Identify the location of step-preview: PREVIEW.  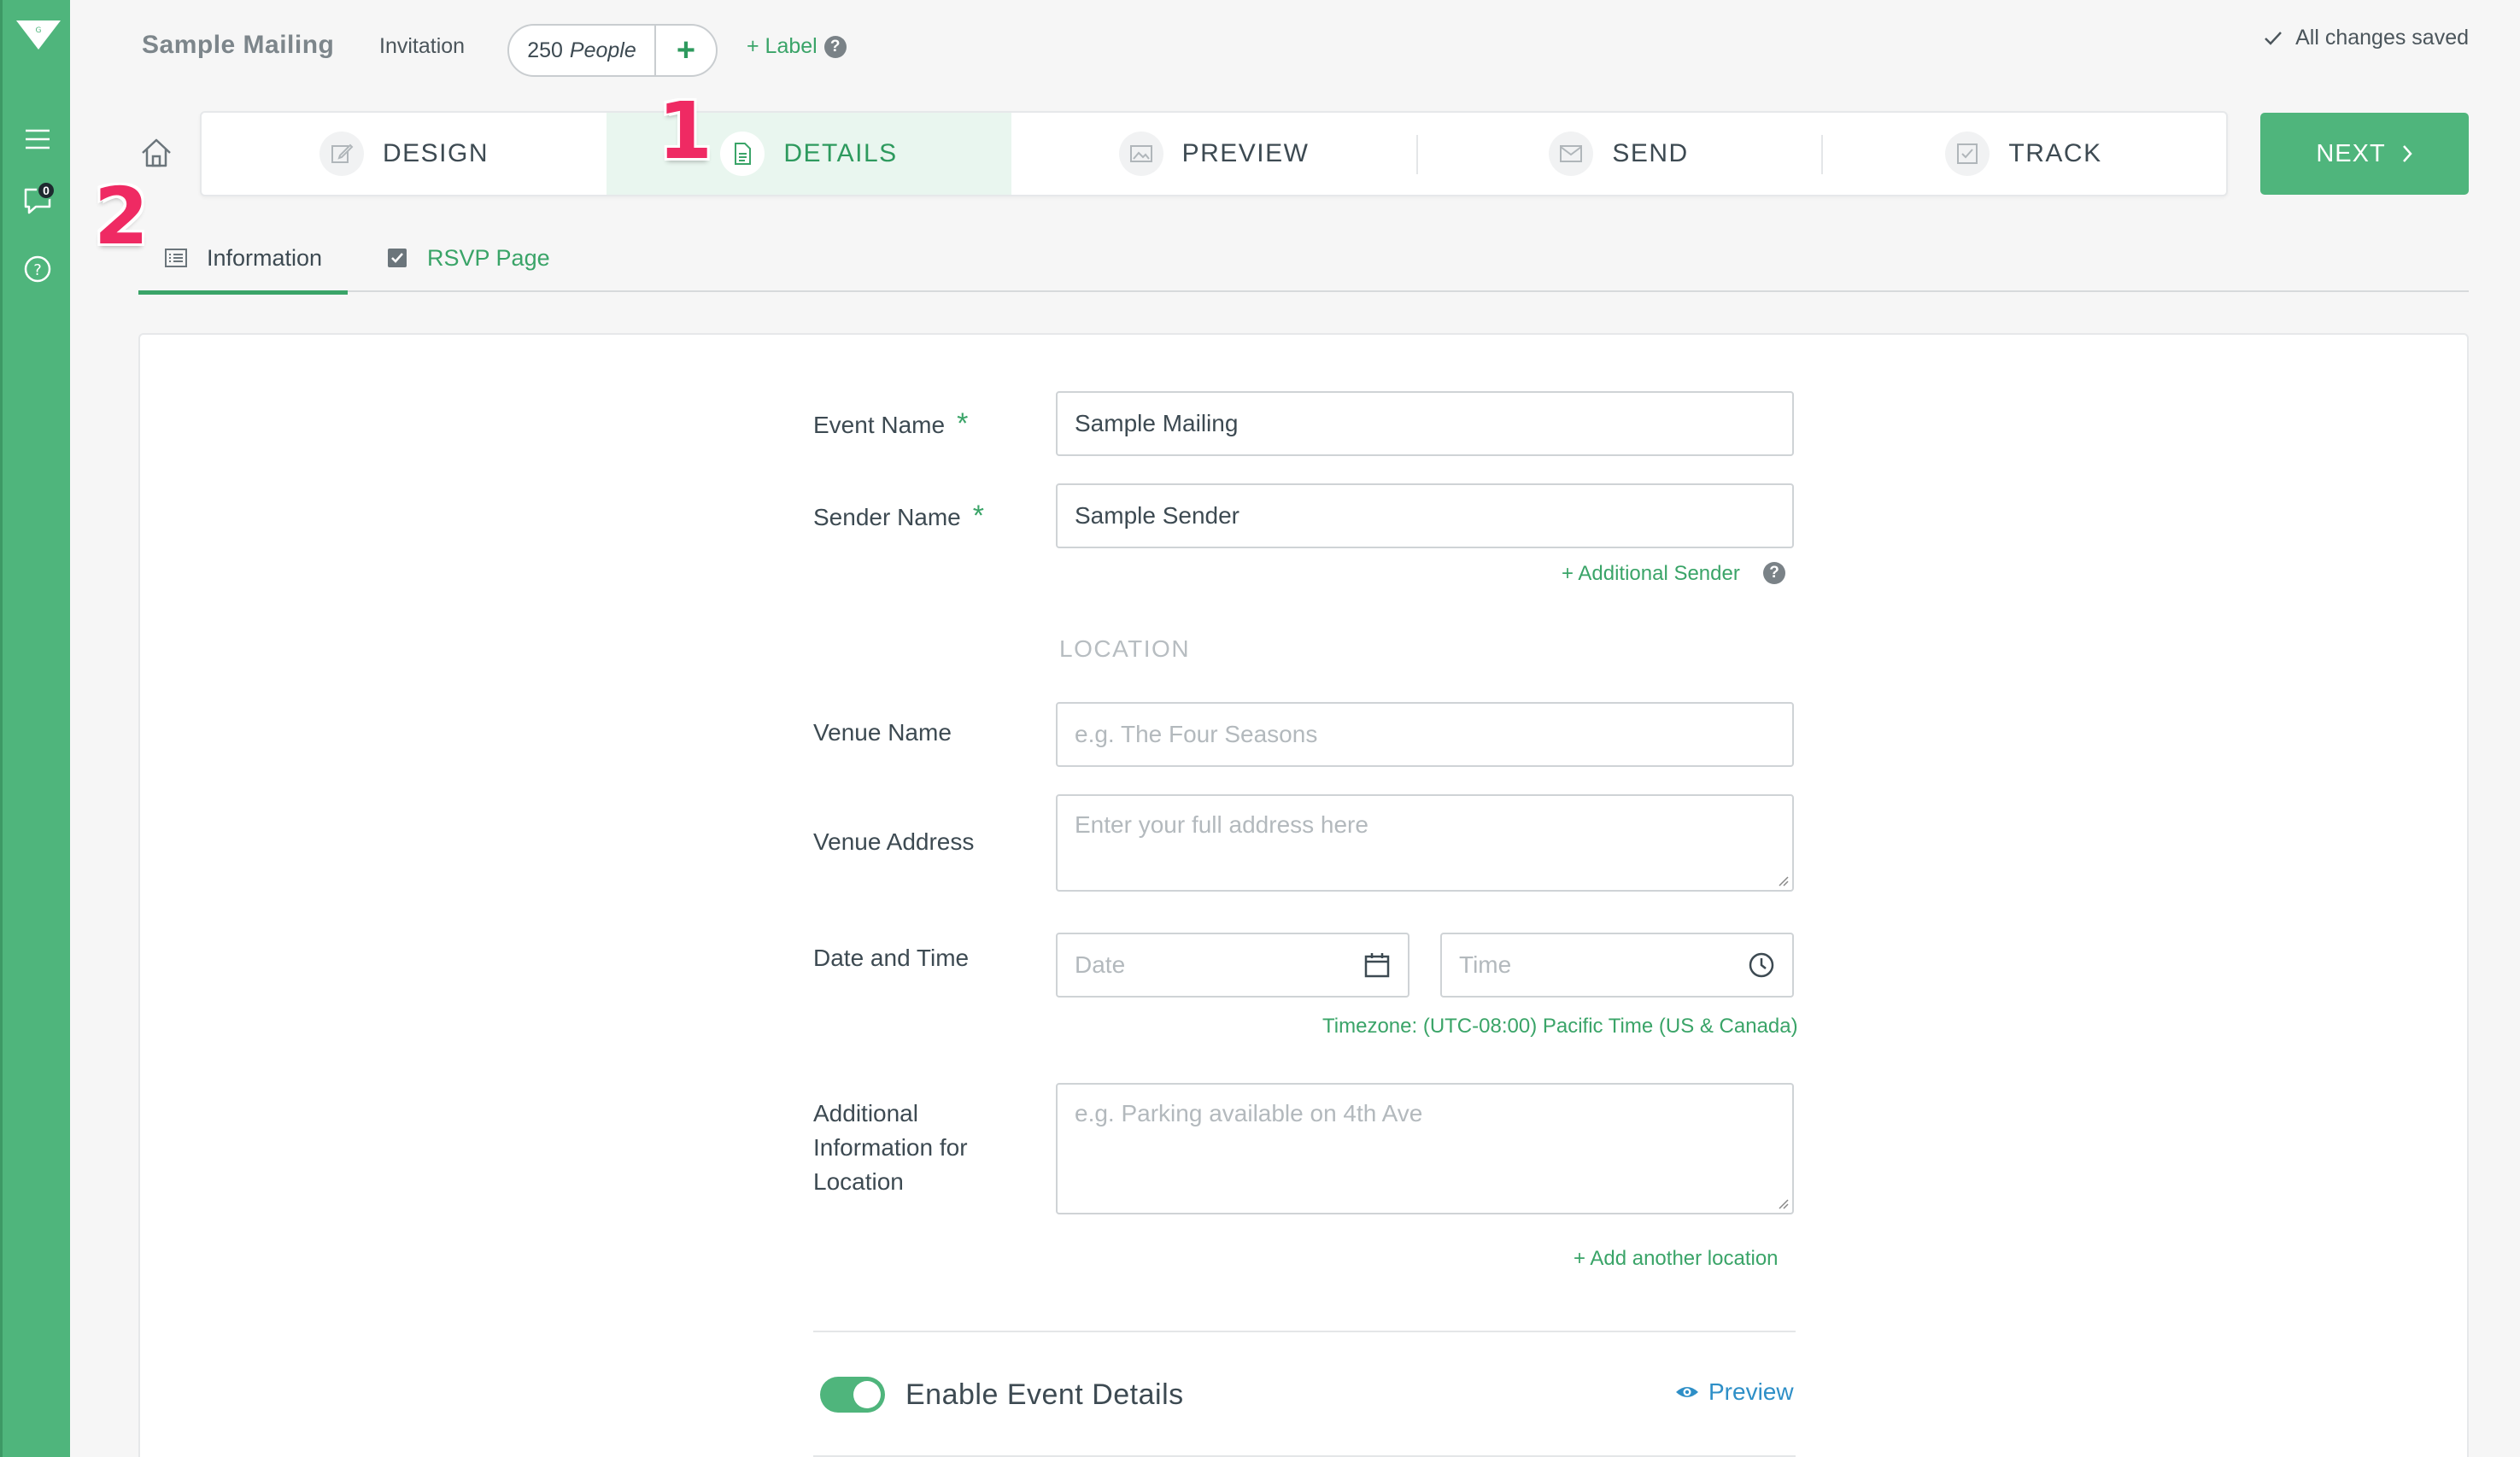
(1213, 154).